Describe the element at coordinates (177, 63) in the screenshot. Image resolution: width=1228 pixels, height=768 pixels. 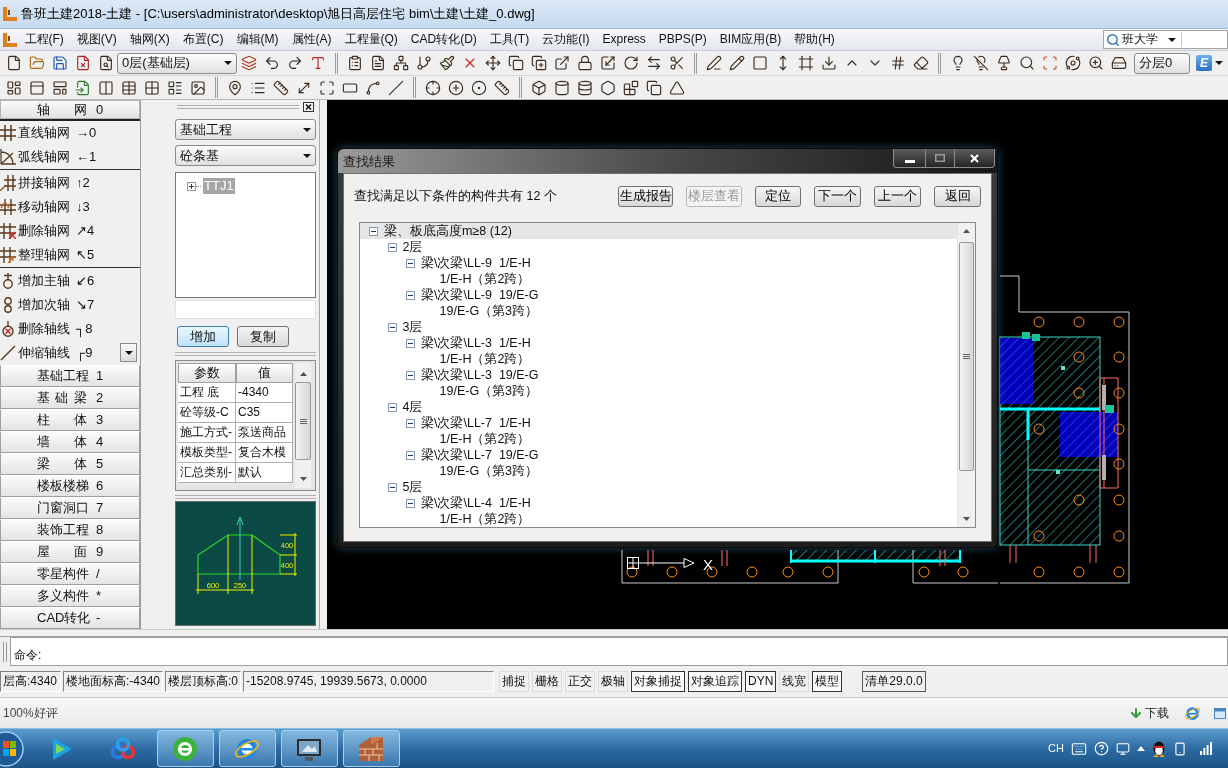
I see `floor-select: 0层(基础层)` at that location.